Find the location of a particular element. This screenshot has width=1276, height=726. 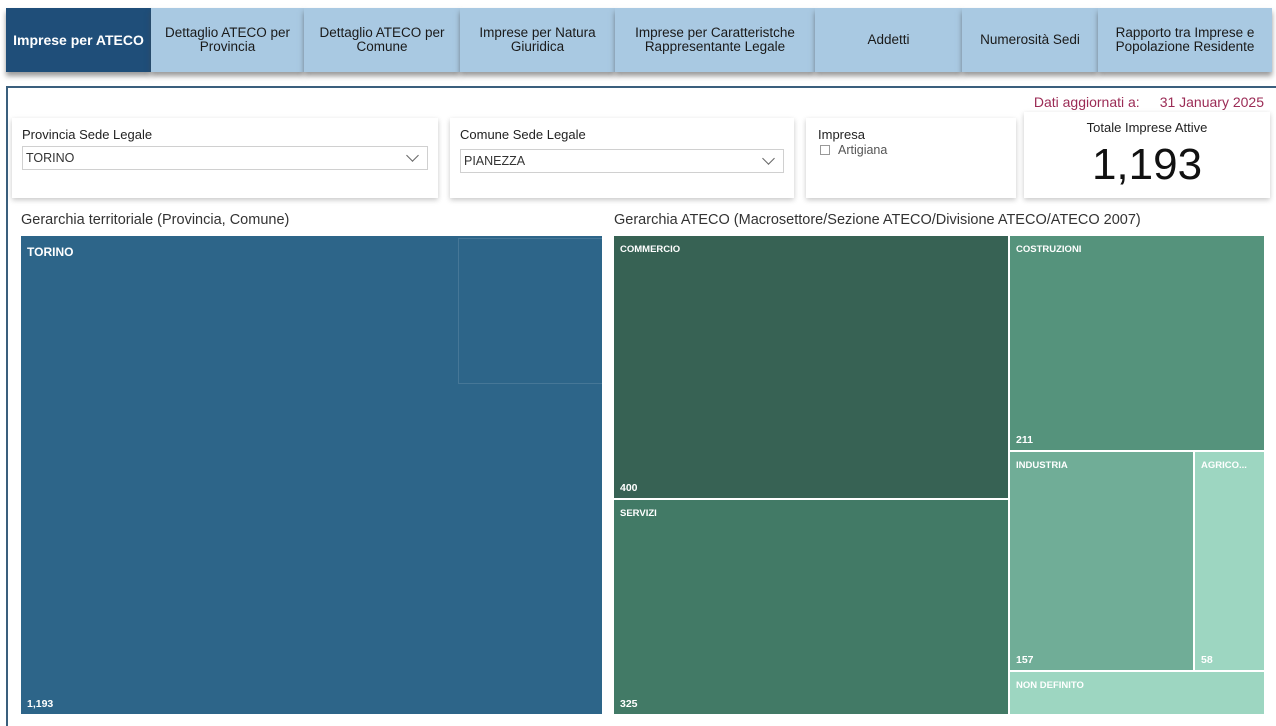

tab-numerosita-sedi: Numerosità Sedi is located at coordinates (1030, 40).